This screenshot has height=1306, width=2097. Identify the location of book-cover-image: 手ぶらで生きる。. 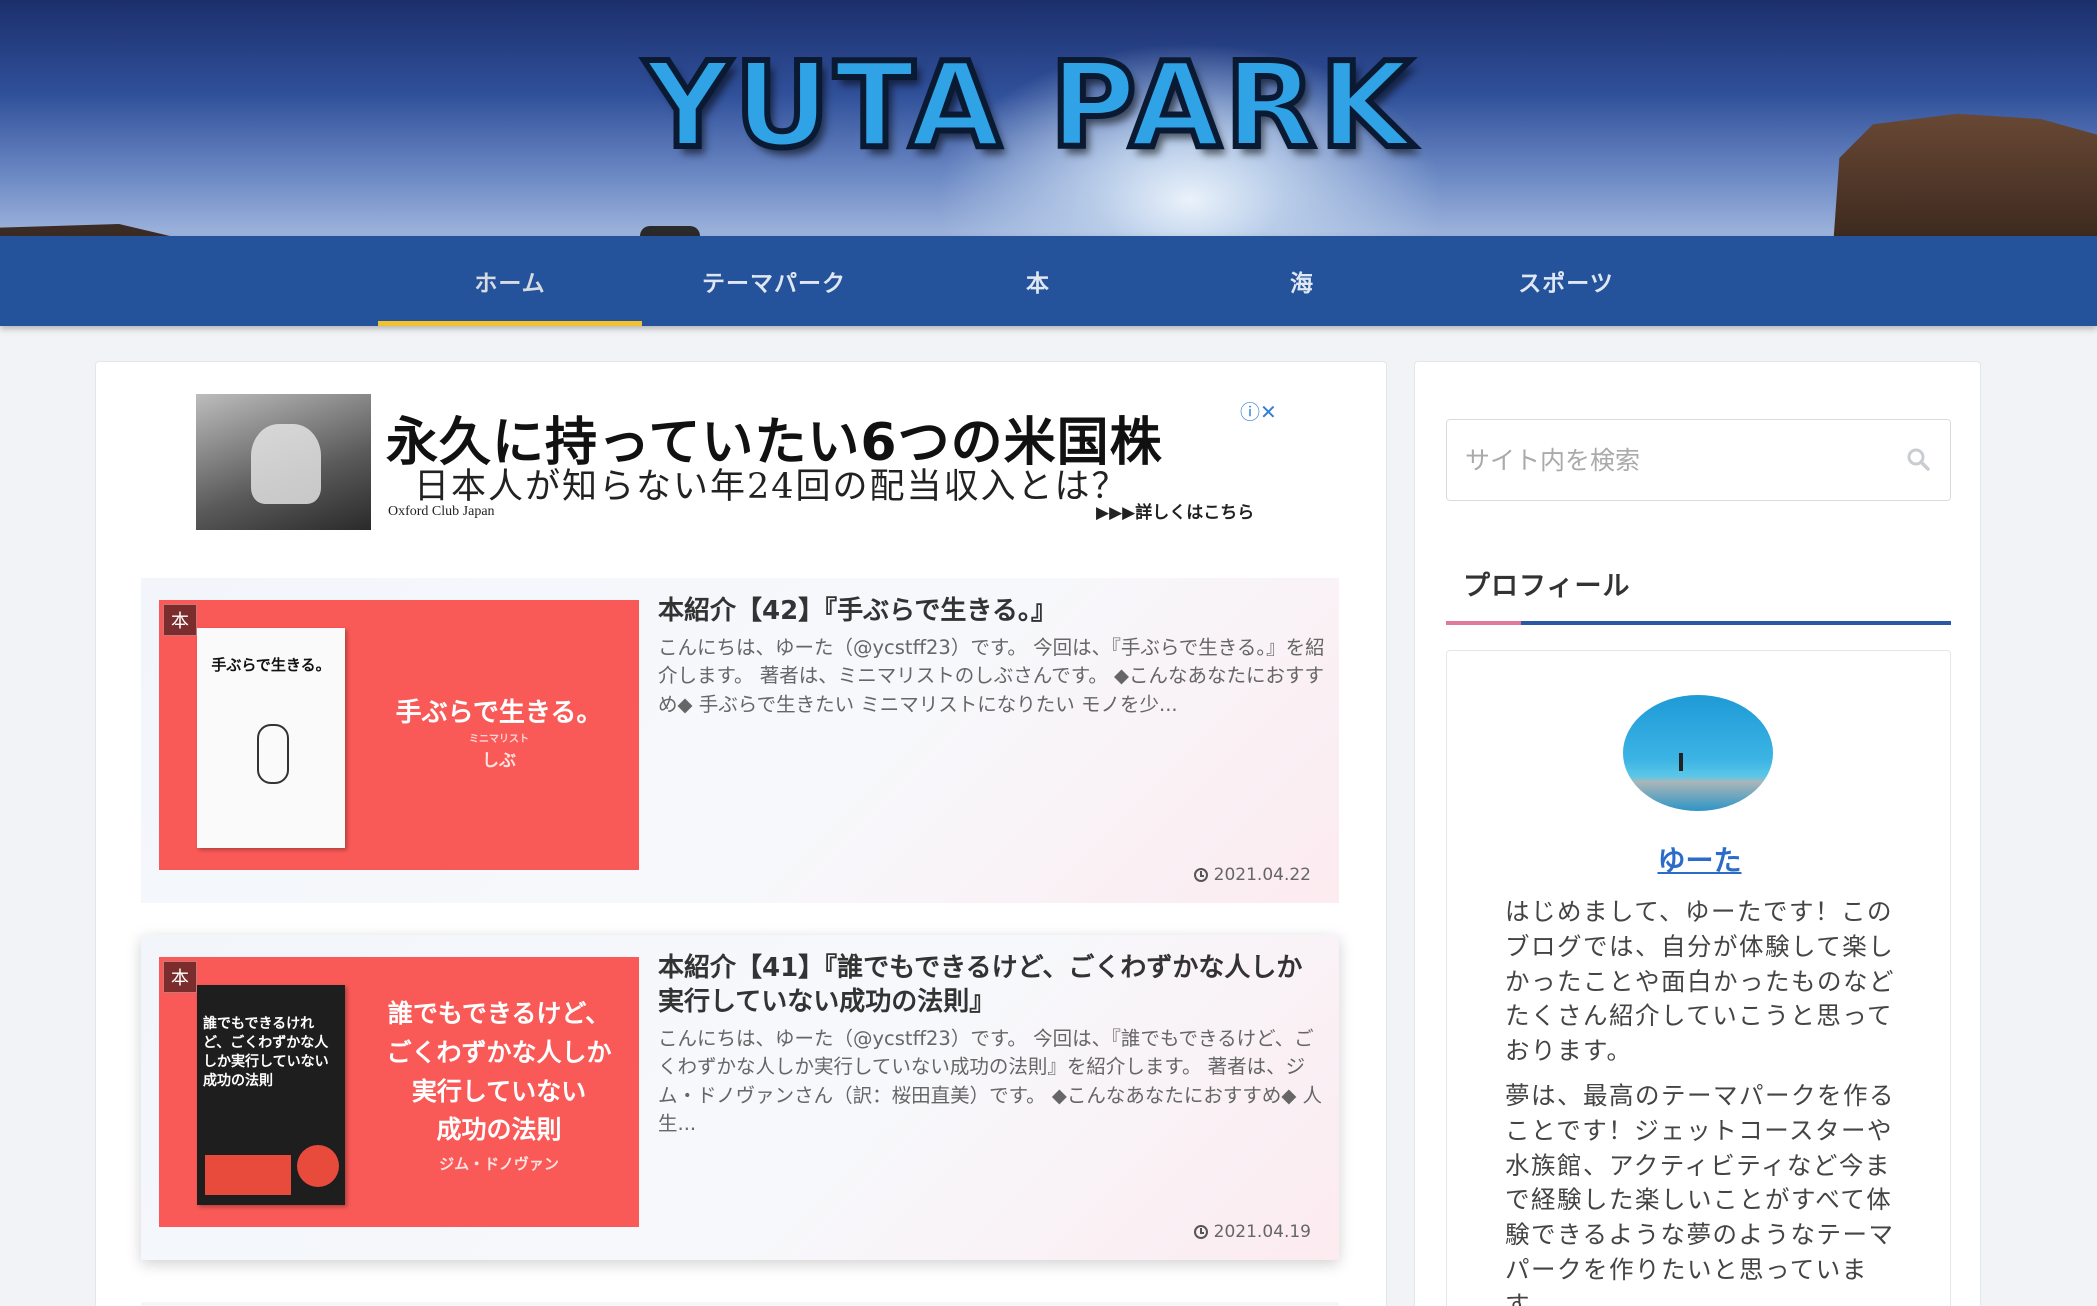
(271, 738).